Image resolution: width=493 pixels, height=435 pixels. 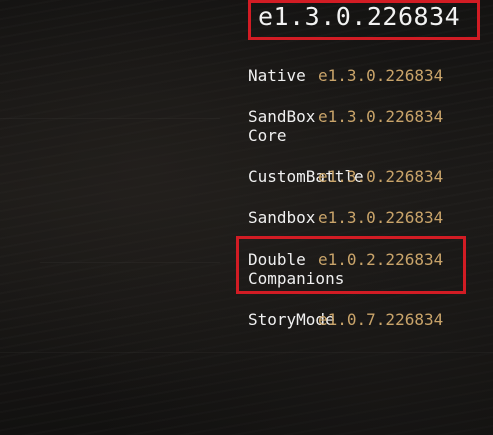 What do you see at coordinates (364, 20) in the screenshot?
I see `game-version-highlight-box` at bounding box center [364, 20].